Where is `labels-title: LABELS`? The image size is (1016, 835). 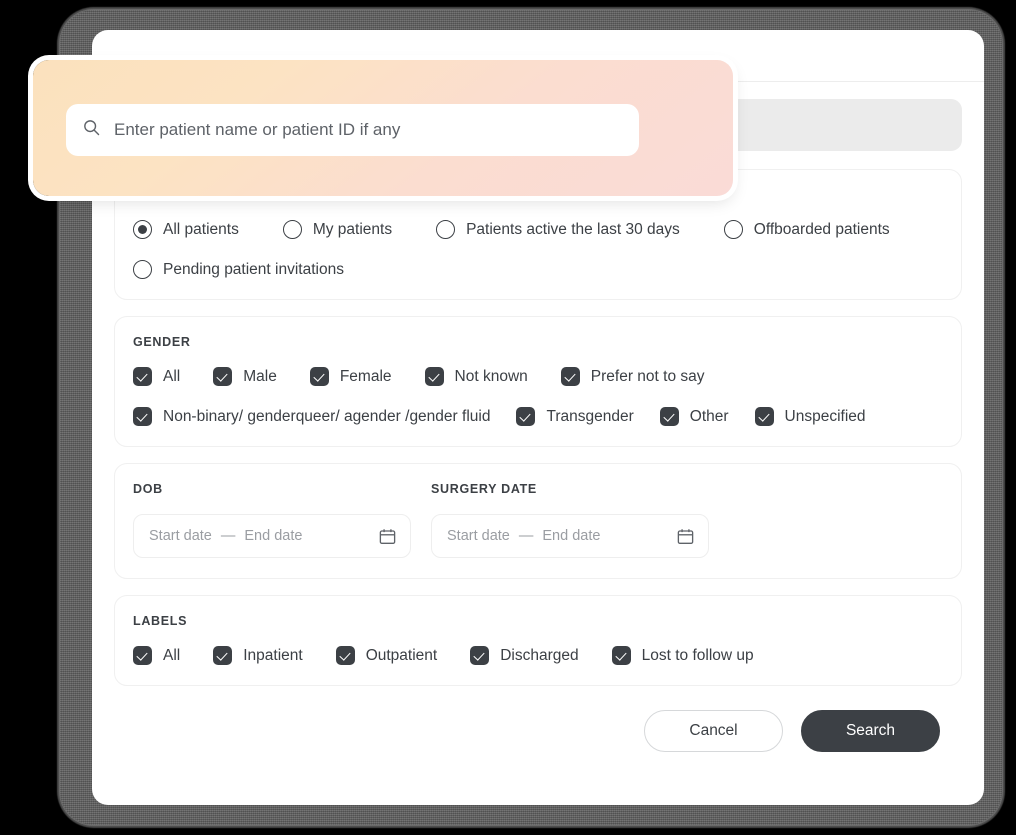 labels-title: LABELS is located at coordinates (160, 621).